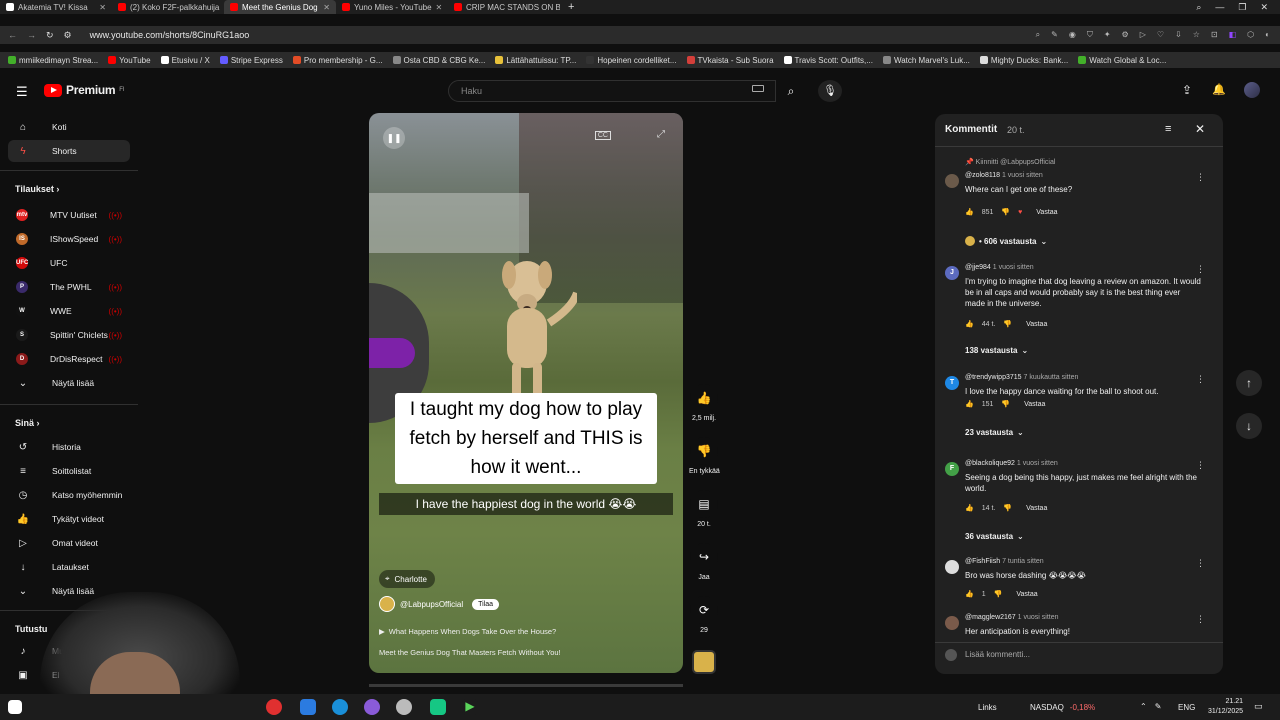 This screenshot has width=1280, height=720. I want to click on menu-icon: ☰, so click(22, 92).